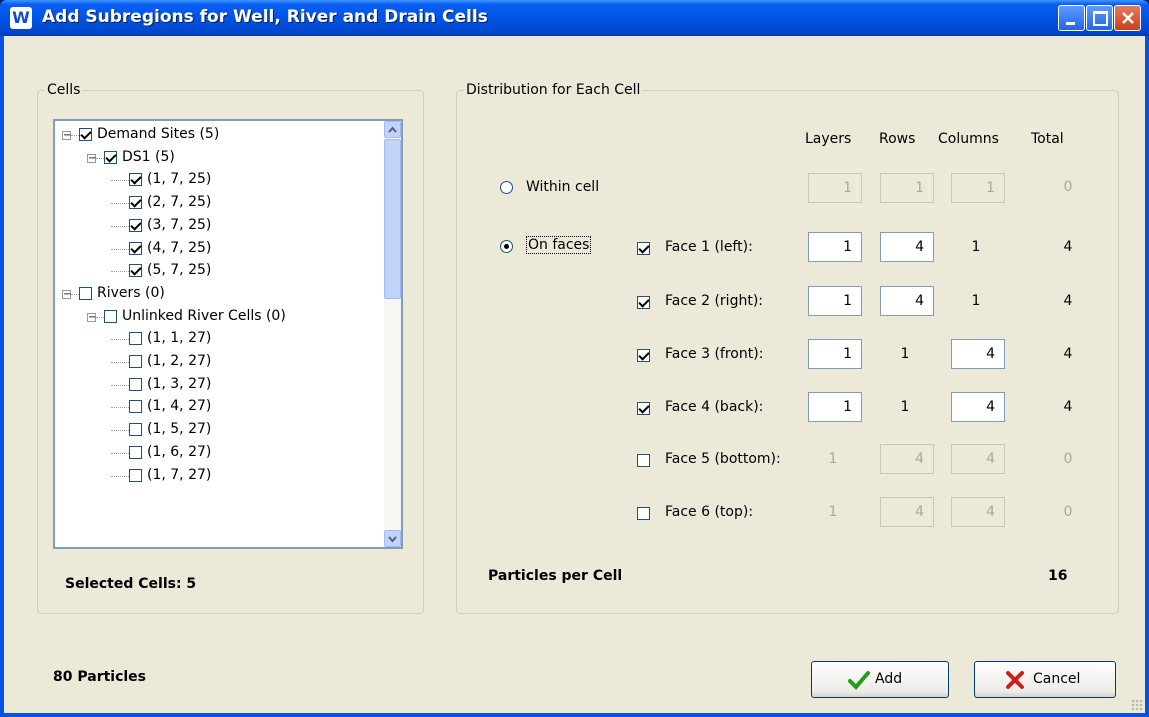 Image resolution: width=1149 pixels, height=717 pixels. Describe the element at coordinates (64, 90) in the screenshot. I see `cells-legend: Cells` at that location.